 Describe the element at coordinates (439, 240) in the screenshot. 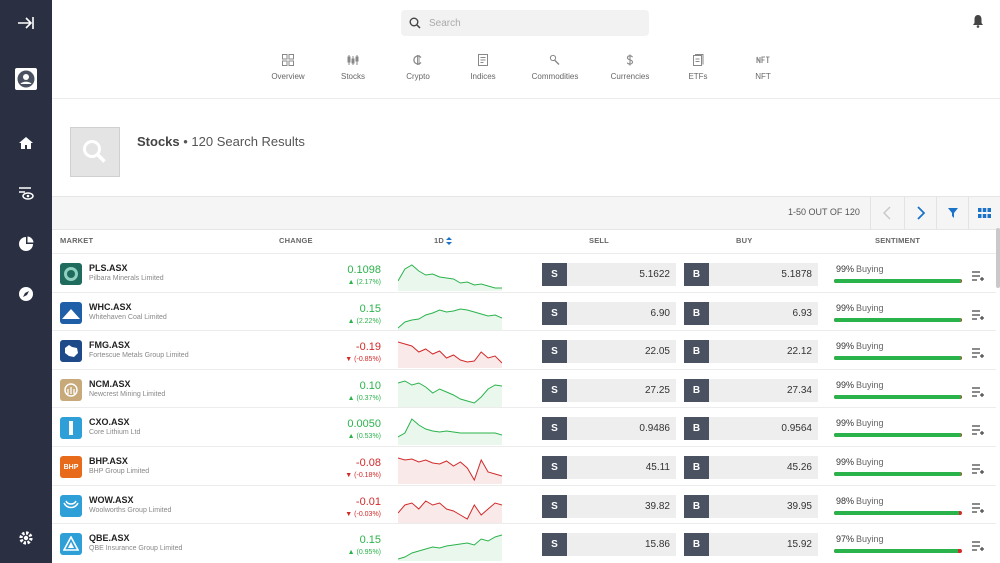

I see `col-1d-label: 1D` at that location.